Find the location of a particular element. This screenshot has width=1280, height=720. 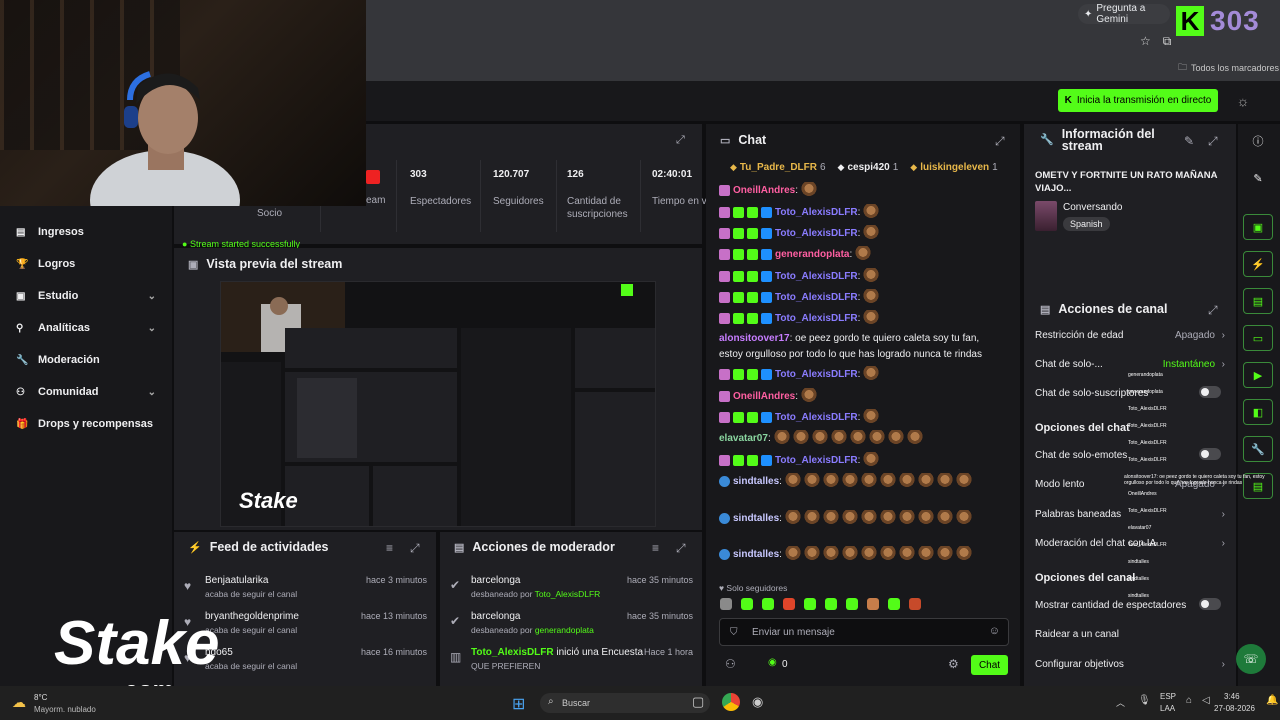

channel-action-row: Raidear a un canal is located at coordinates (1130, 634).